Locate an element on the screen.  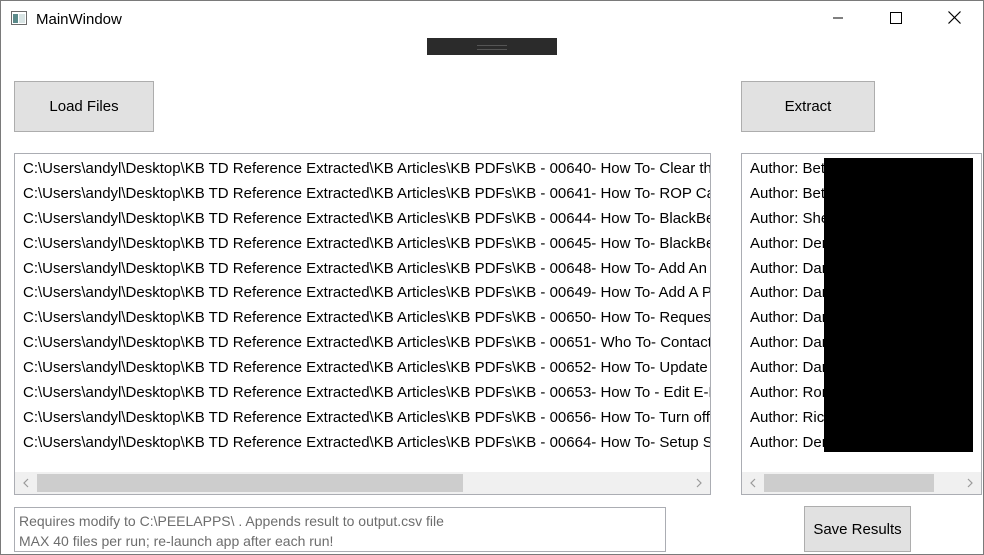
close-button is located at coordinates (954, 20).